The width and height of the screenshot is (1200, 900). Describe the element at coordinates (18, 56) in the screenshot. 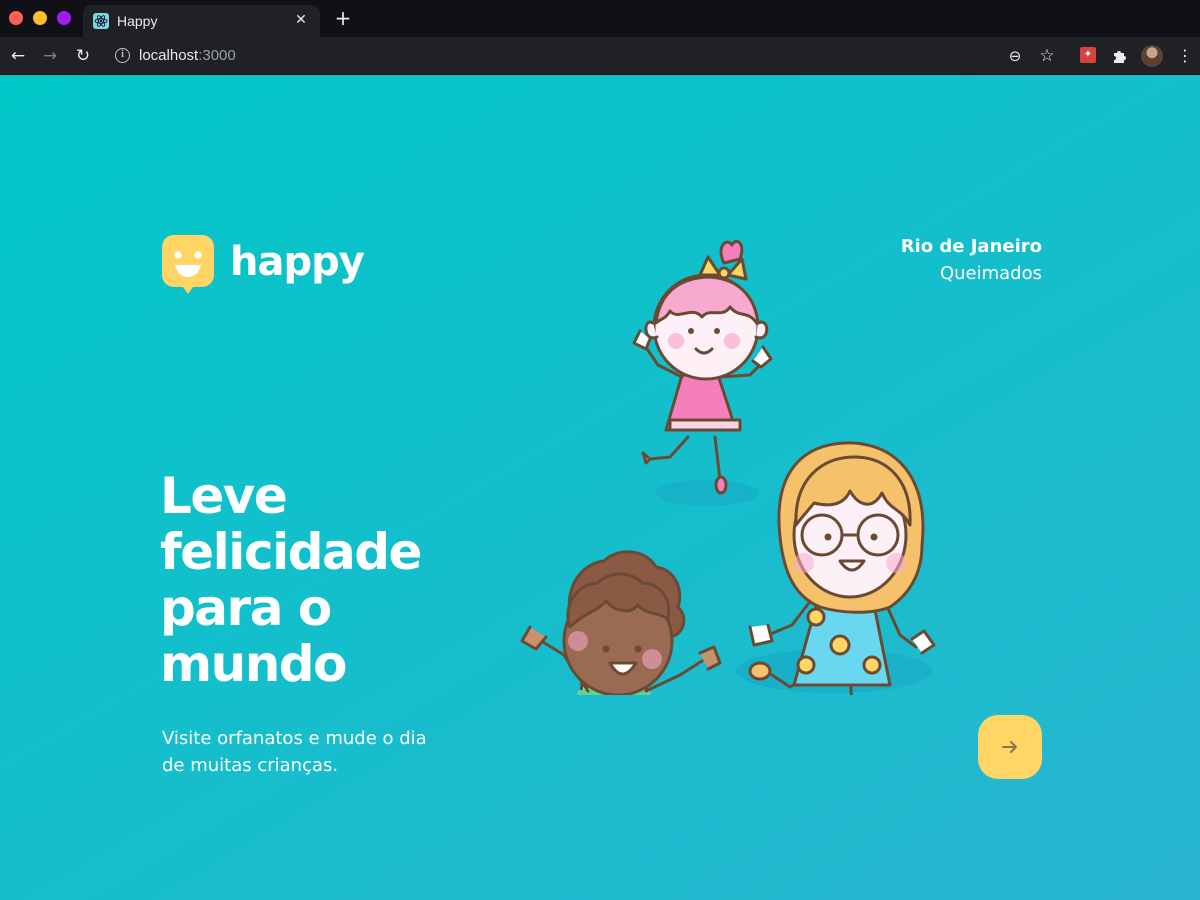

I see `back-icon: ←` at that location.